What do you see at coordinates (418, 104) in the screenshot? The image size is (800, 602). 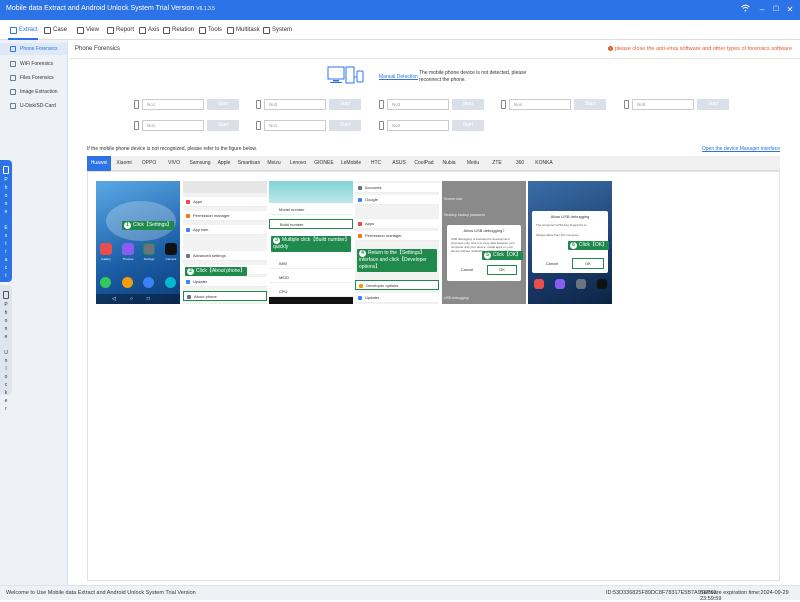 I see `device-port-field: No3` at bounding box center [418, 104].